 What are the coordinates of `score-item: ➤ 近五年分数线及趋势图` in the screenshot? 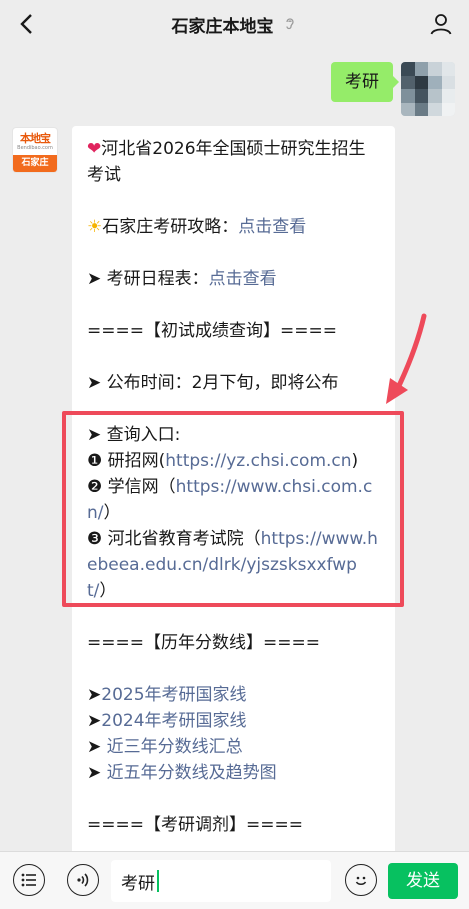 It's located at (182, 773).